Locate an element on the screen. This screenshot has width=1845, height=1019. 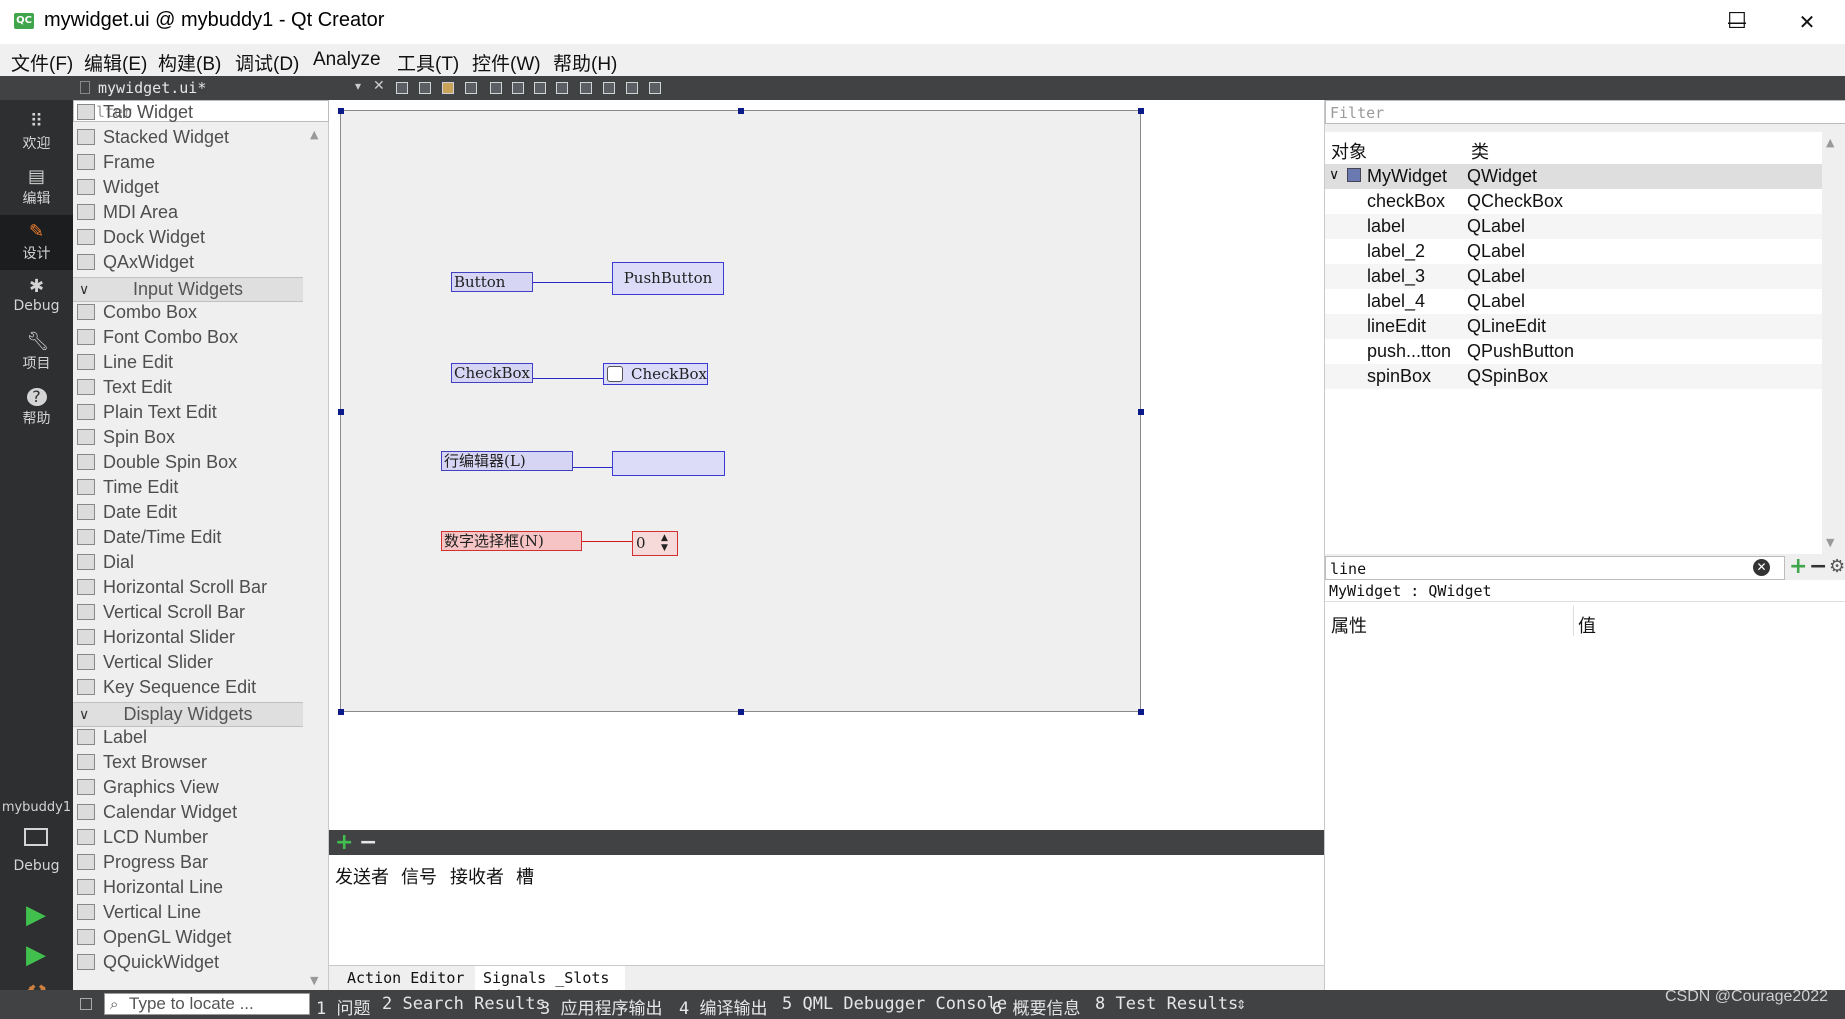
widget-item-input-14: Vertical Slider is located at coordinates (145, 664).